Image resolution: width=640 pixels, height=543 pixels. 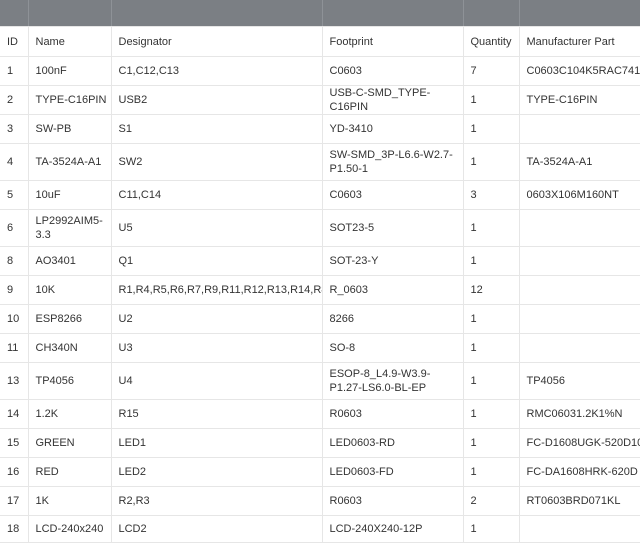 I want to click on cell-id: 5, so click(x=14, y=195).